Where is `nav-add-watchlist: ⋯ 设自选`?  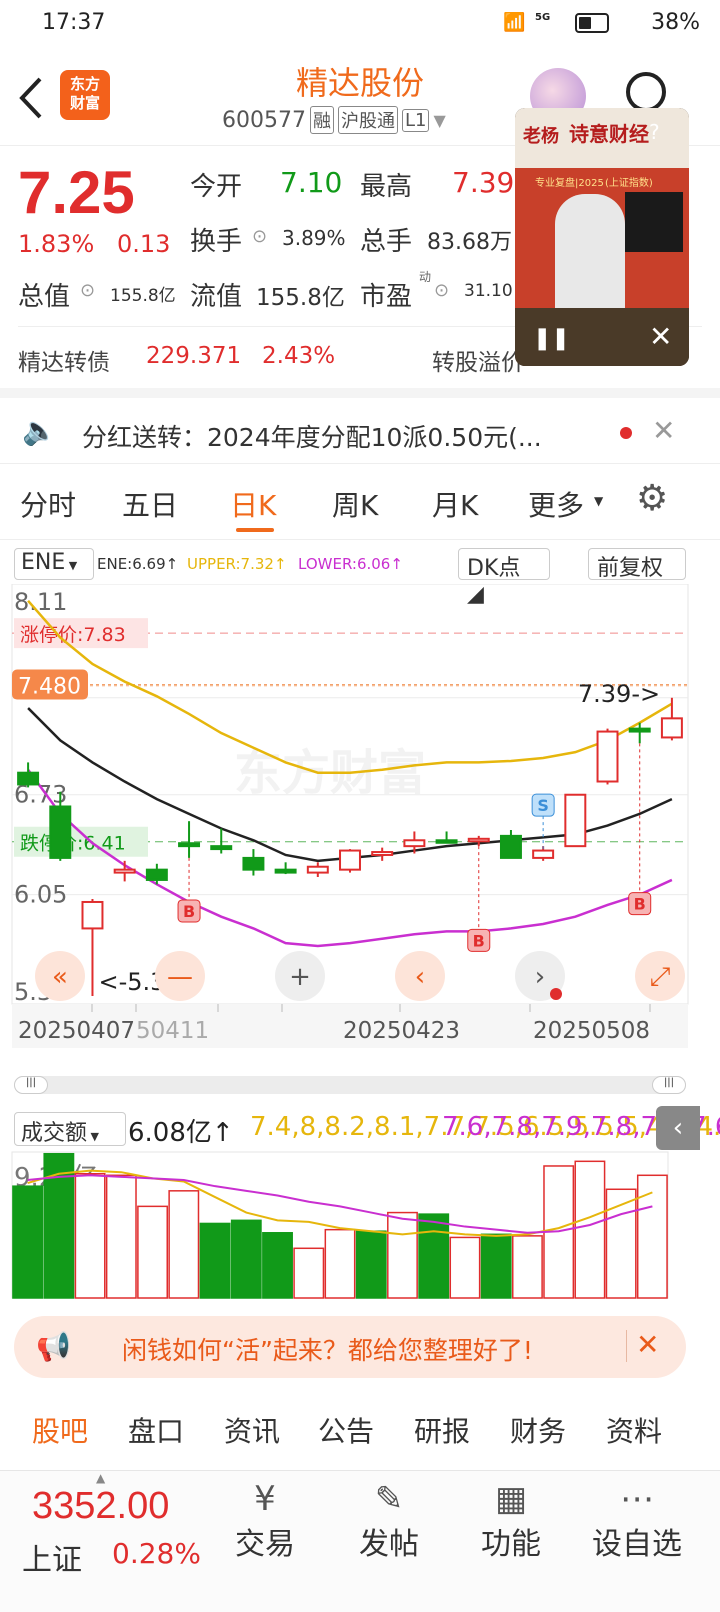 nav-add-watchlist: ⋯ 设自选 is located at coordinates (637, 1521).